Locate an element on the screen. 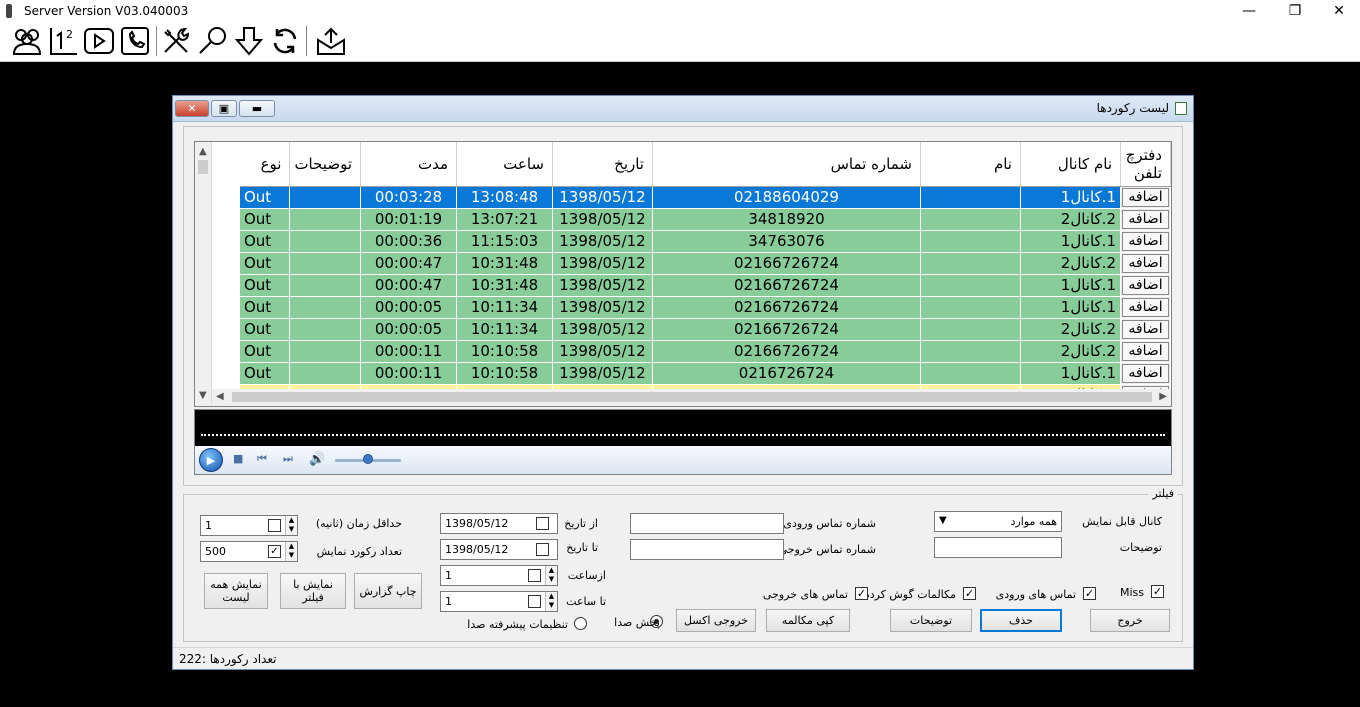 The height and width of the screenshot is (707, 1360). from-time-checkbox is located at coordinates (534, 575).